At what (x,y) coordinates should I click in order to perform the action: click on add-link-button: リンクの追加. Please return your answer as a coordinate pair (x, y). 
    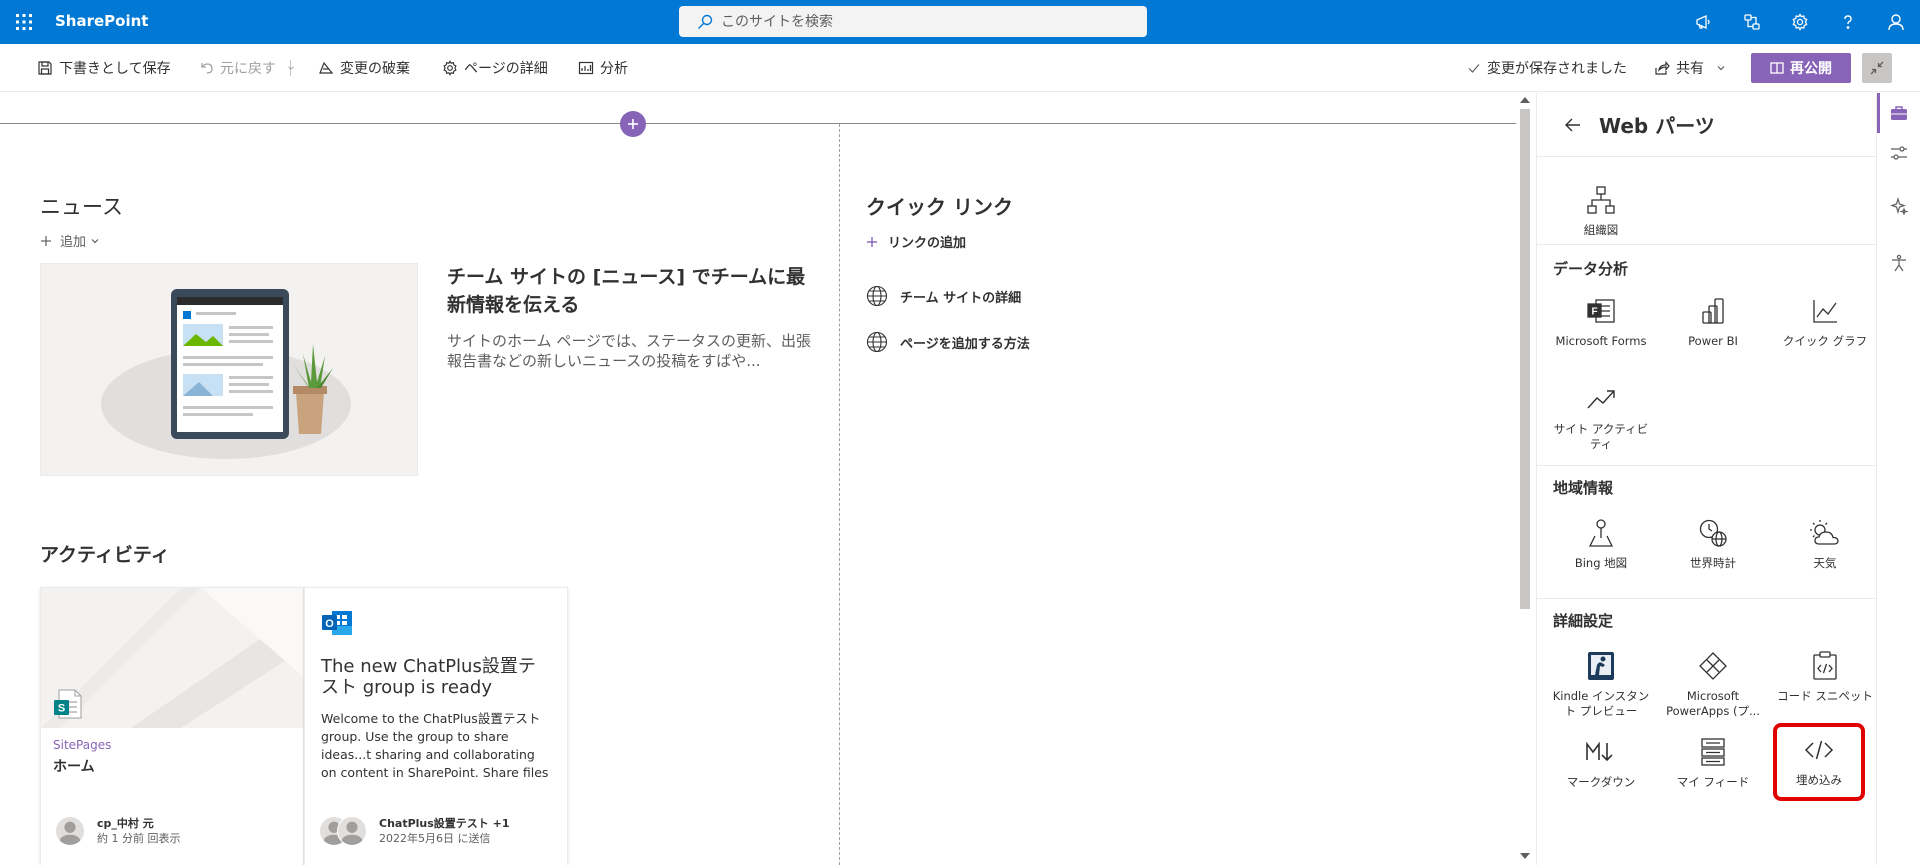
    Looking at the image, I should click on (916, 241).